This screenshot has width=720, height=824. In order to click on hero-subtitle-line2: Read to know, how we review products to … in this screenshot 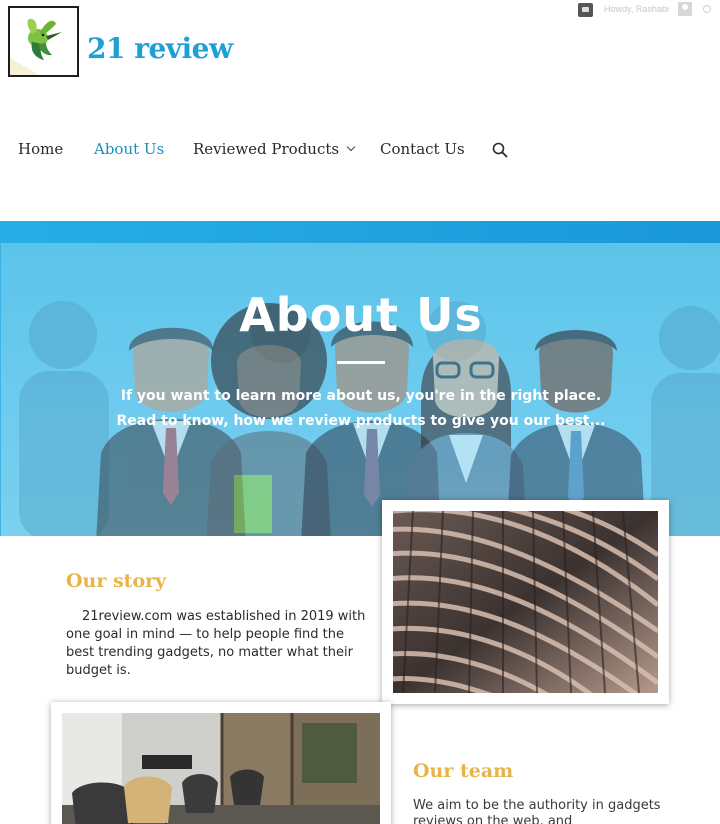, I will do `click(361, 421)`.